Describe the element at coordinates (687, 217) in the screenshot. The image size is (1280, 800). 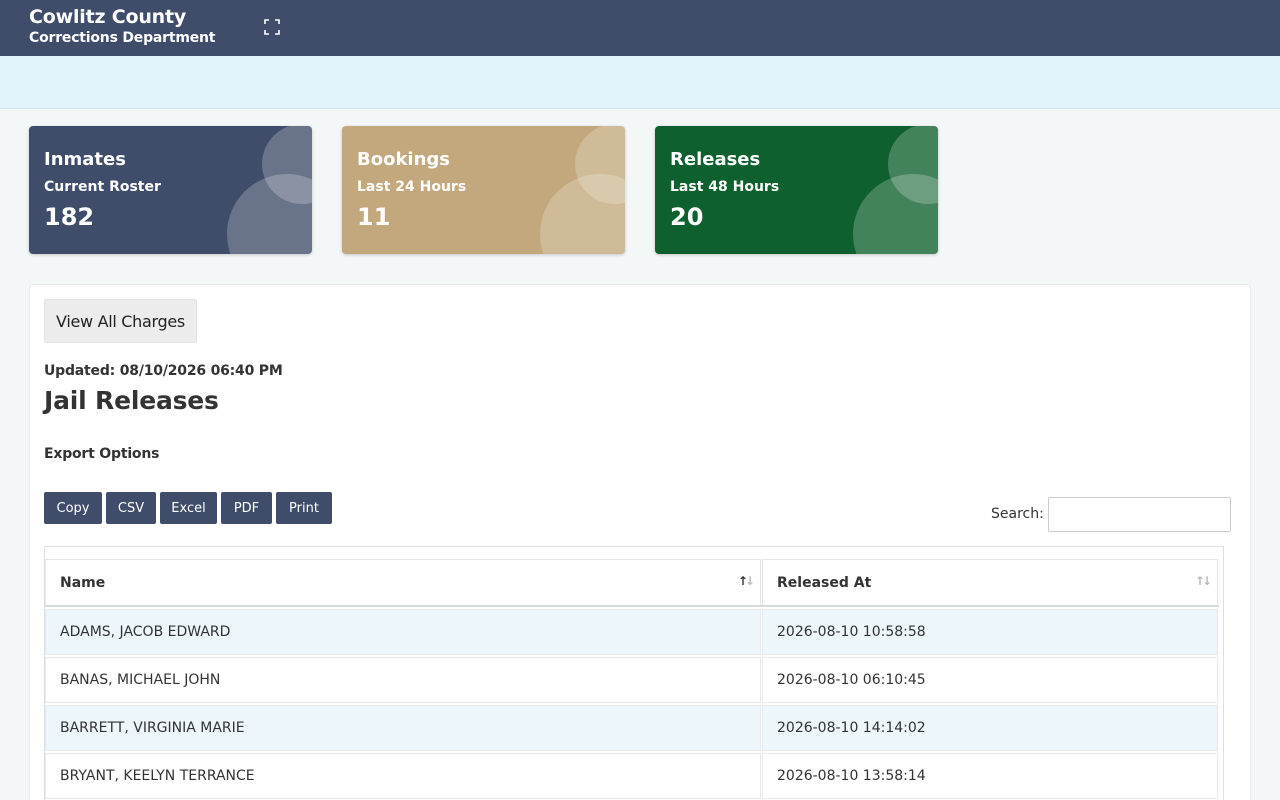
I see `card-value: 20` at that location.